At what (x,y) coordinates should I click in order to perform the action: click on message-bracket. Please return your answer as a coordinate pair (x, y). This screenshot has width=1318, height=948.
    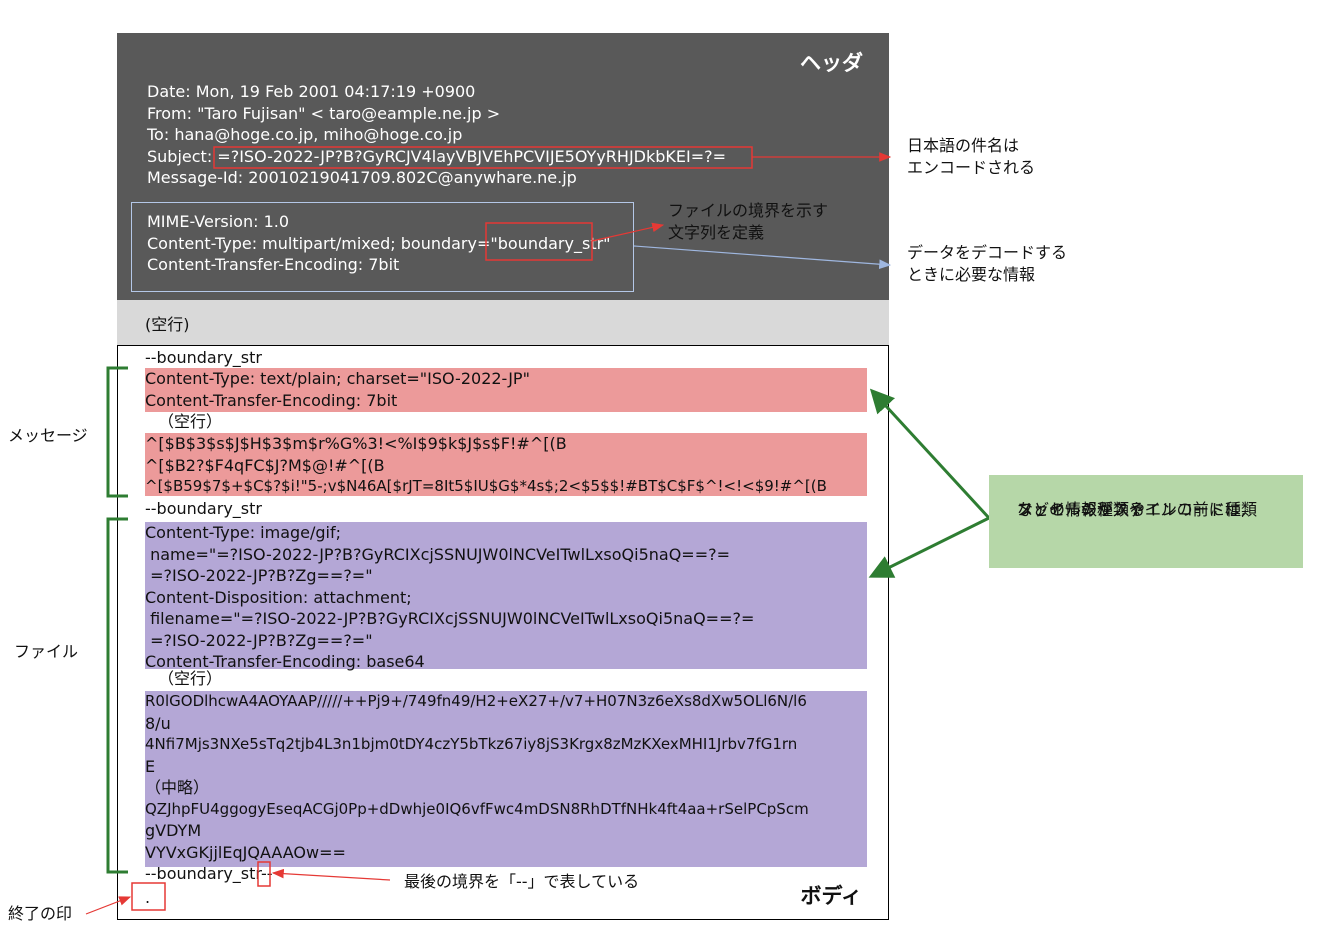
    Looking at the image, I should click on (117, 432).